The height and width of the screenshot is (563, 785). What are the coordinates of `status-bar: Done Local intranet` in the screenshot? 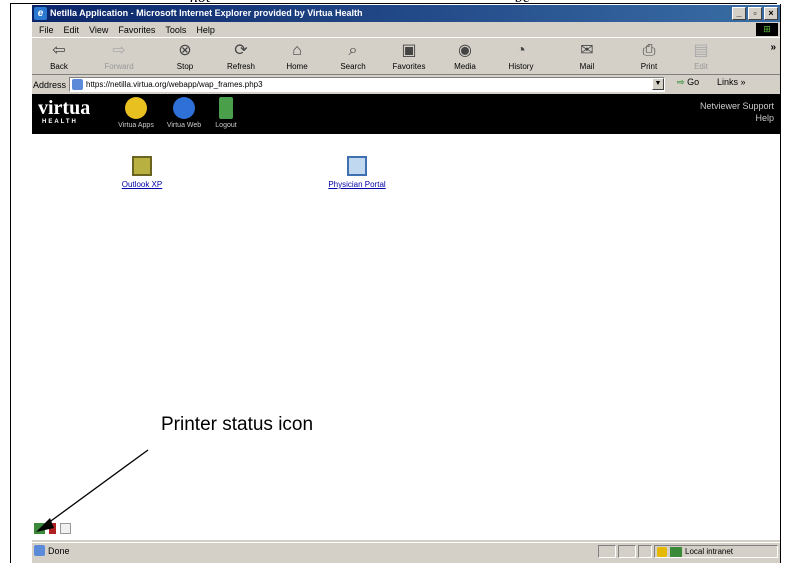 It's located at (406, 550).